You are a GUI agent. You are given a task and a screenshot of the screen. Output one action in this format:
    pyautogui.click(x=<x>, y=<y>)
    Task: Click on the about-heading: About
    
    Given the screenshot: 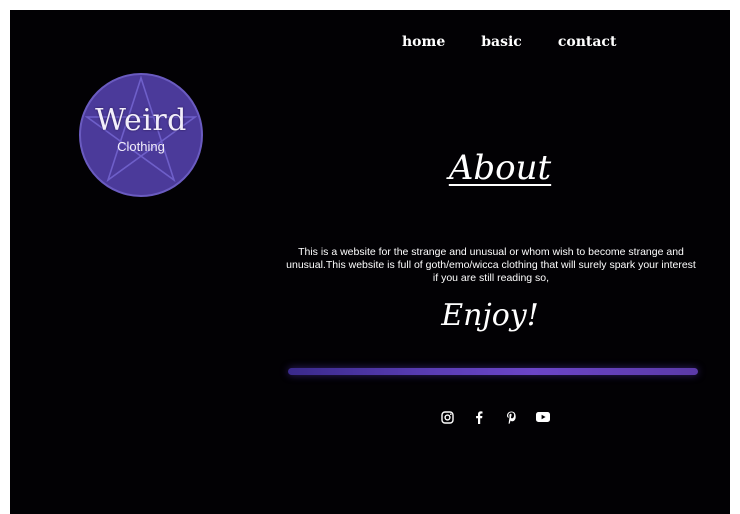 What is the action you would take?
    pyautogui.click(x=500, y=168)
    